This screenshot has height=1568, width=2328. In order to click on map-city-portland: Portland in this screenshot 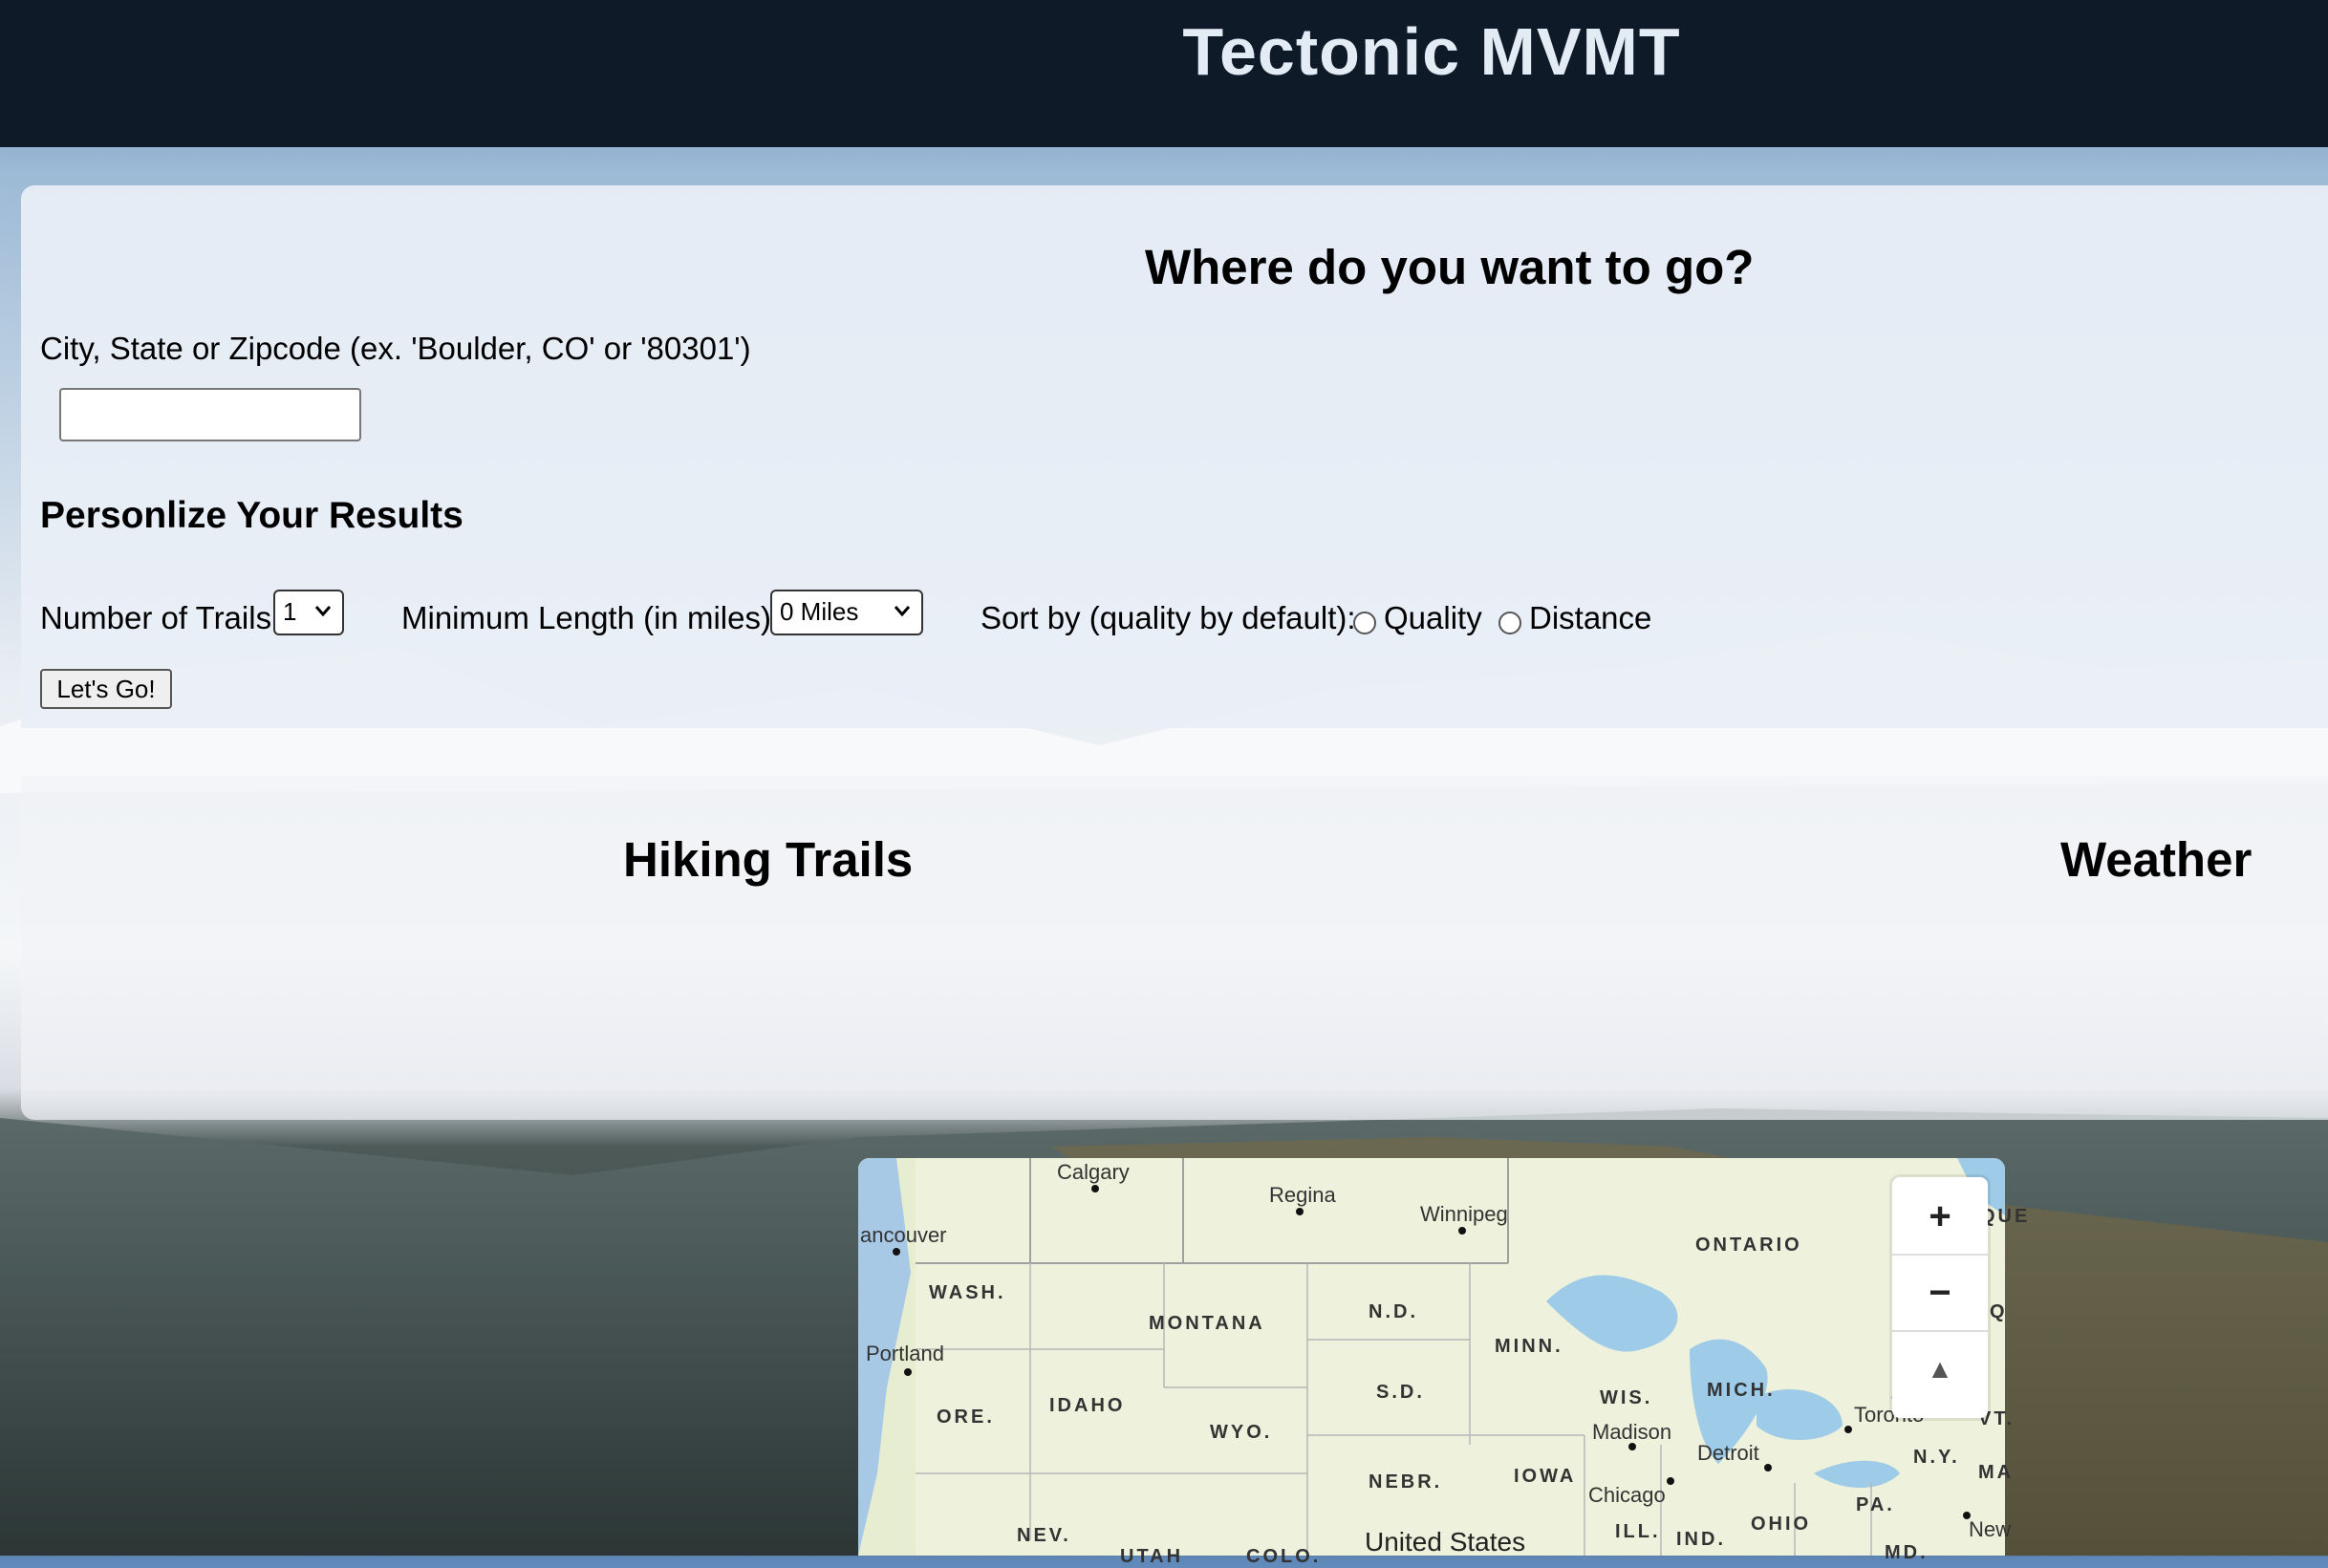, I will do `click(905, 1353)`.